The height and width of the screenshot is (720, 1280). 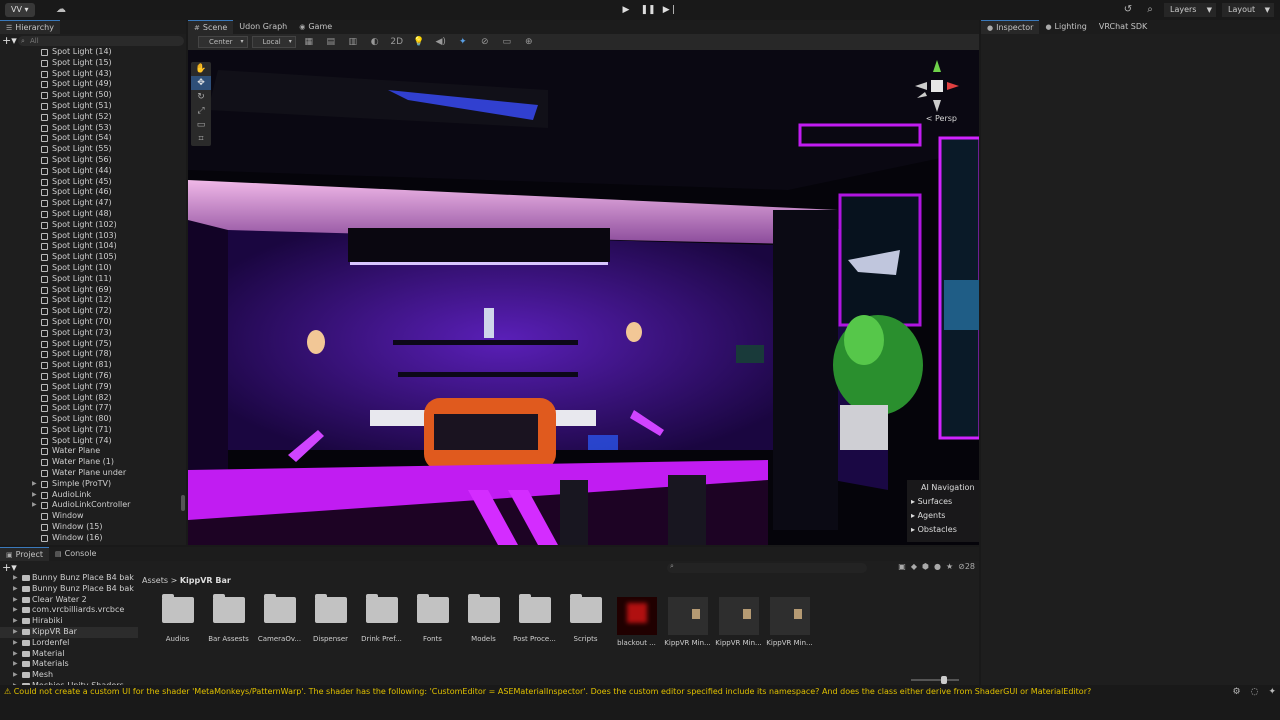 I want to click on asset-folder: Fonts, so click(x=432, y=620).